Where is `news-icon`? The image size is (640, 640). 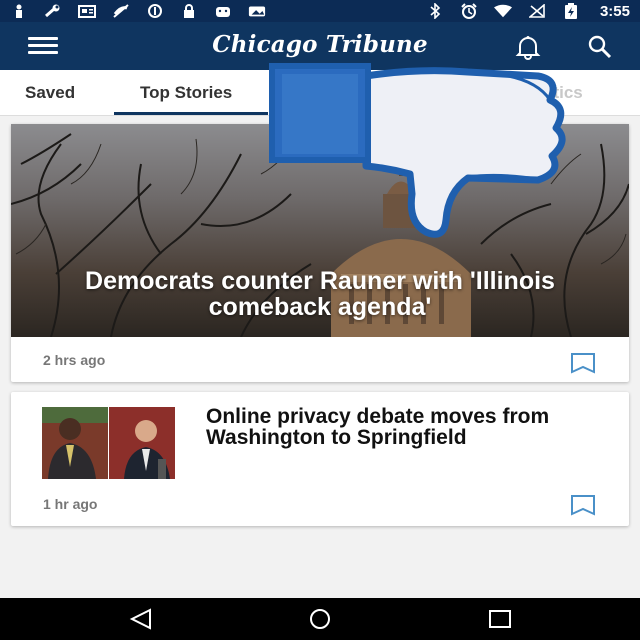 news-icon is located at coordinates (87, 11).